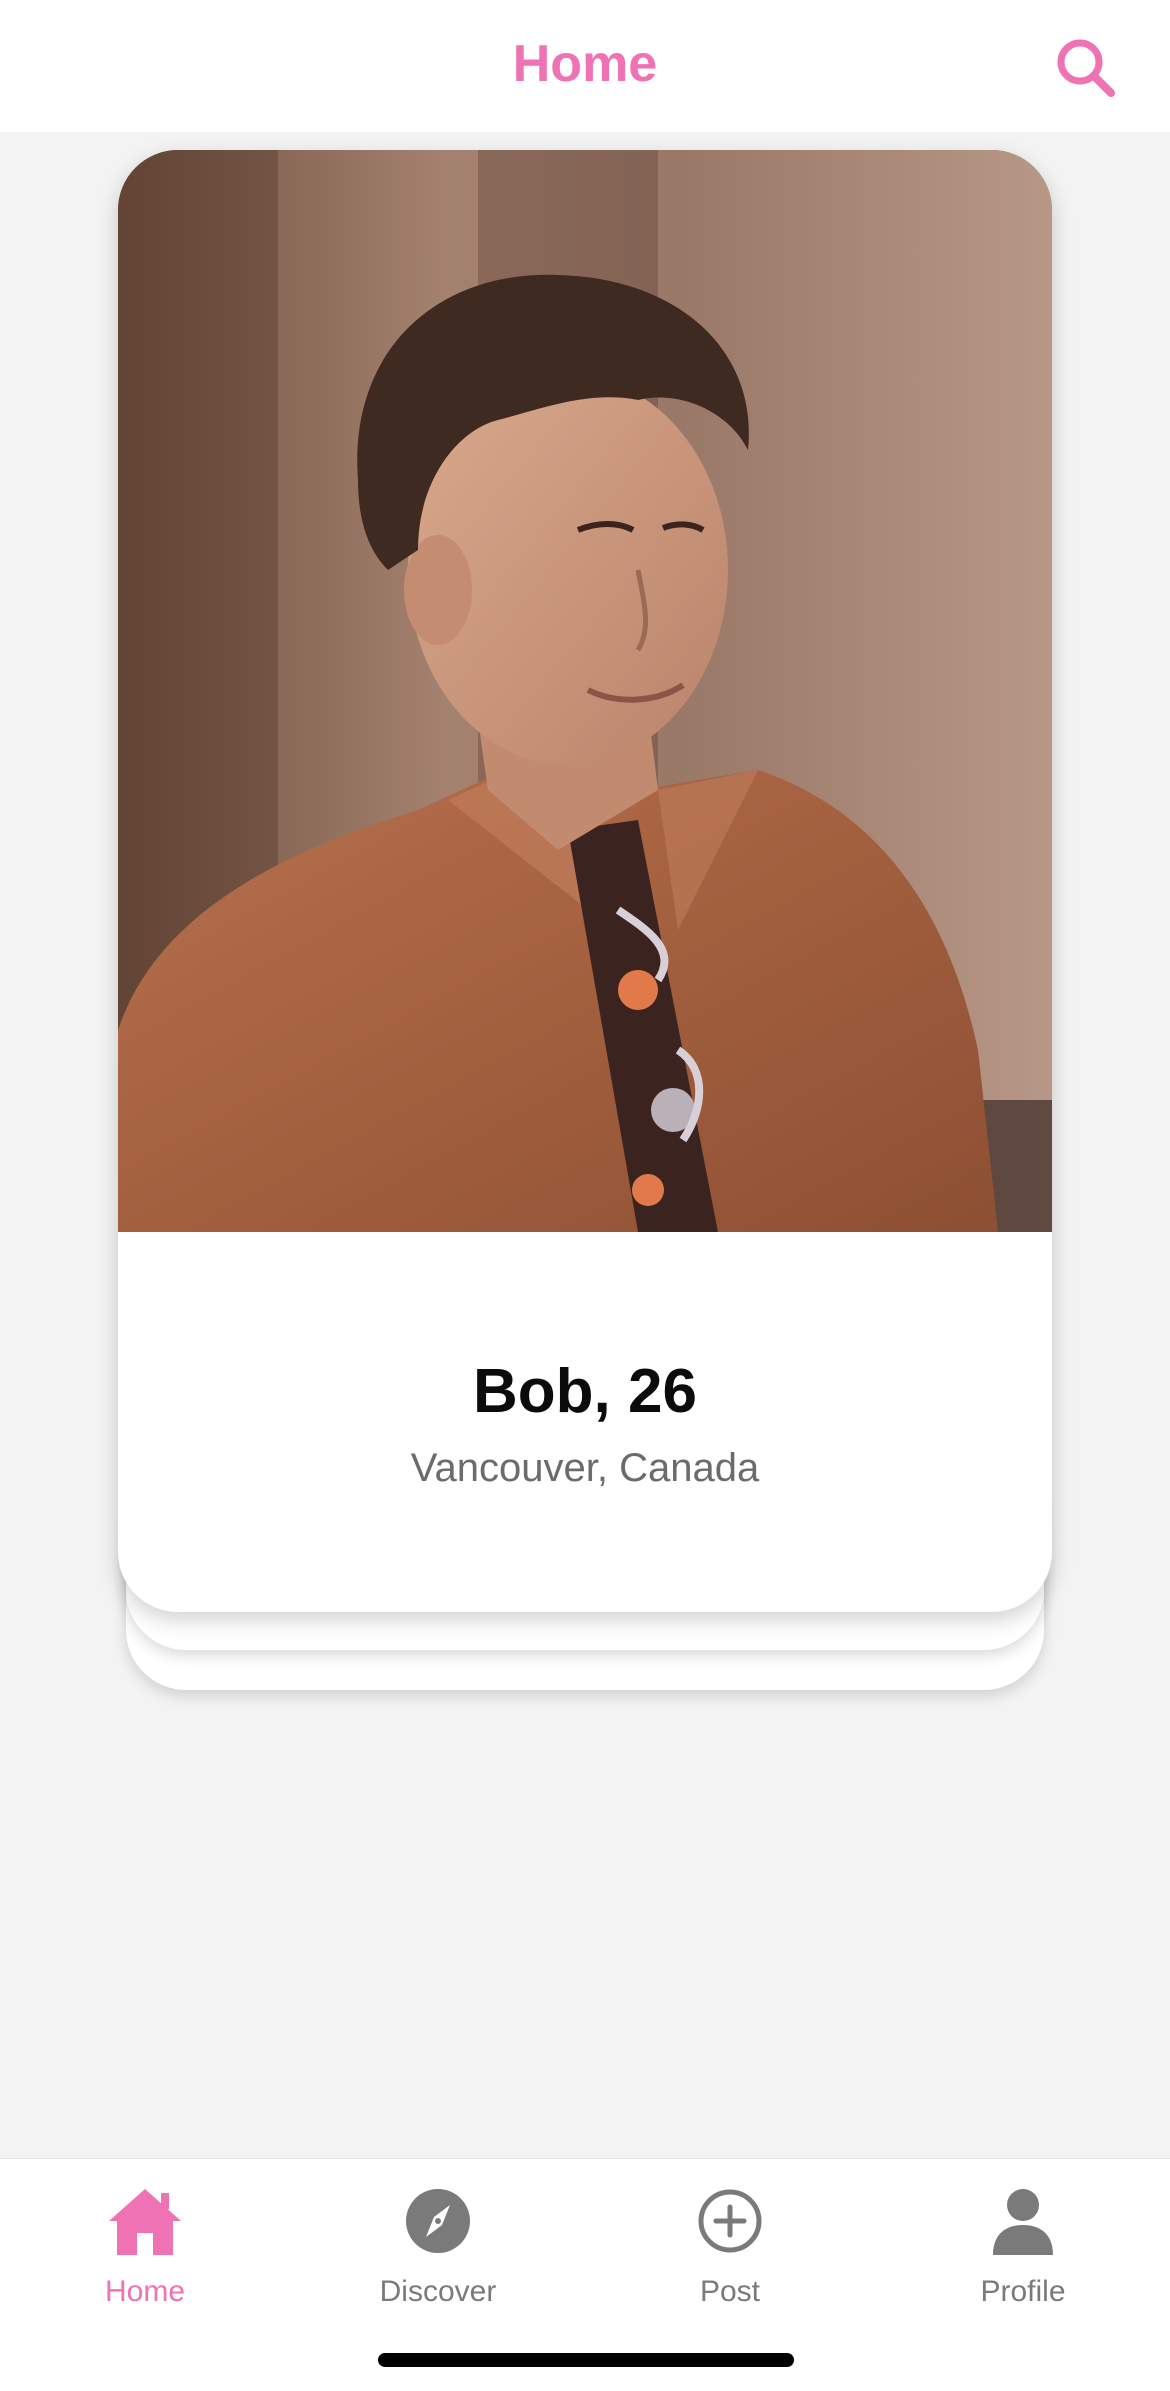 The image size is (1170, 2391). What do you see at coordinates (1023, 2222) in the screenshot?
I see `person-icon` at bounding box center [1023, 2222].